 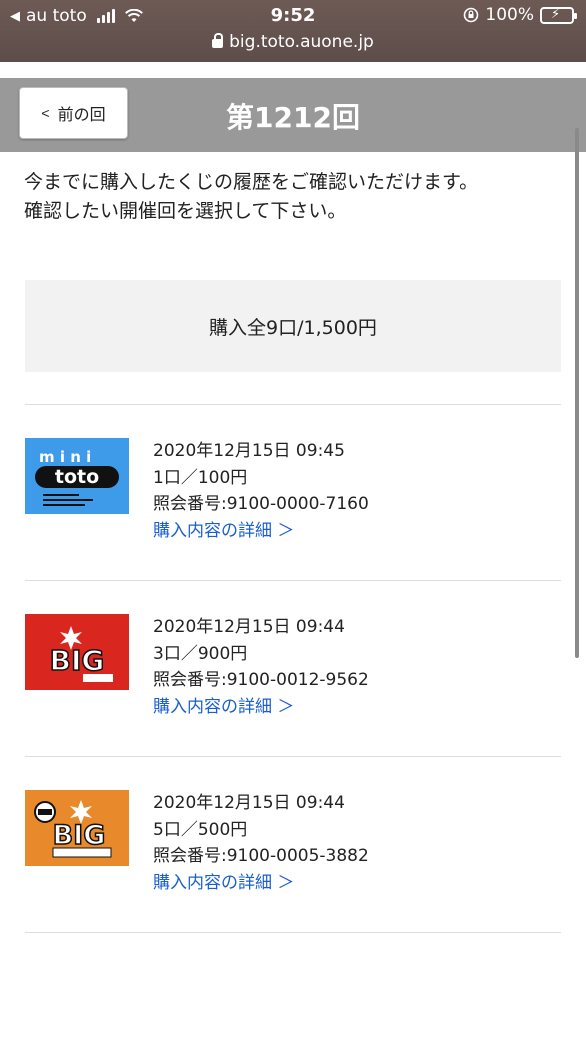 I want to click on mini-toto-logo: m i n i toto, so click(x=77, y=476).